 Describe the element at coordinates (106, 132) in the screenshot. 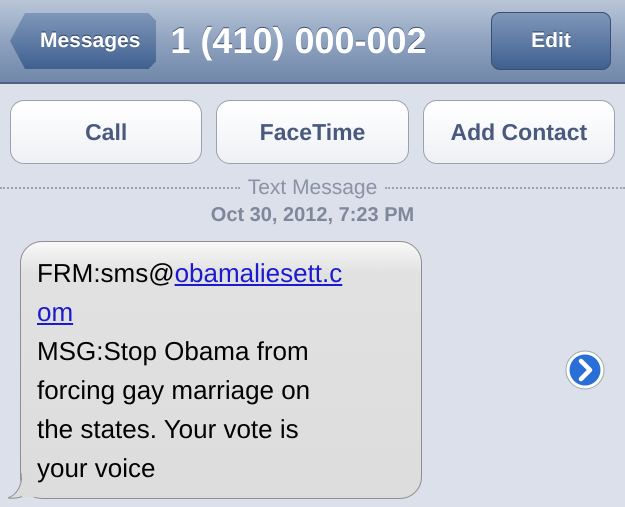

I see `action-button: Call` at that location.